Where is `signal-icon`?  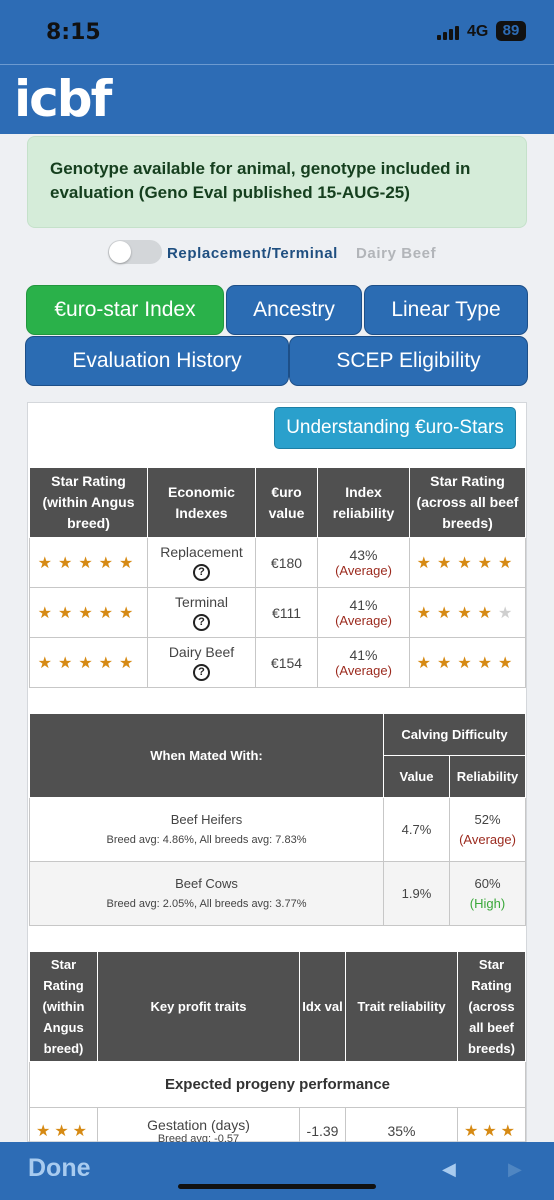 signal-icon is located at coordinates (449, 33).